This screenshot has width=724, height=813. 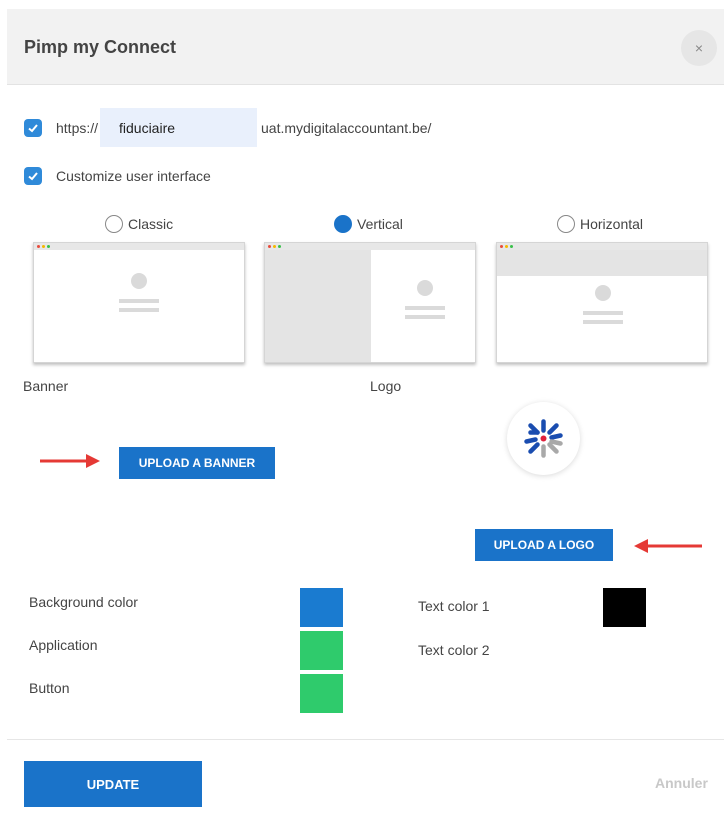 What do you see at coordinates (602, 263) in the screenshot?
I see `topbar-placeholder` at bounding box center [602, 263].